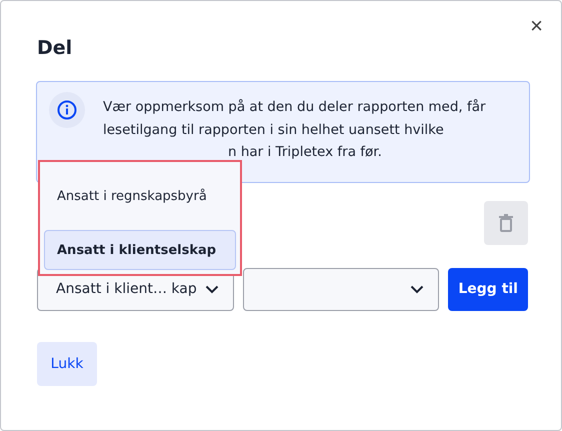 The width and height of the screenshot is (562, 431). I want to click on user-select, so click(341, 289).